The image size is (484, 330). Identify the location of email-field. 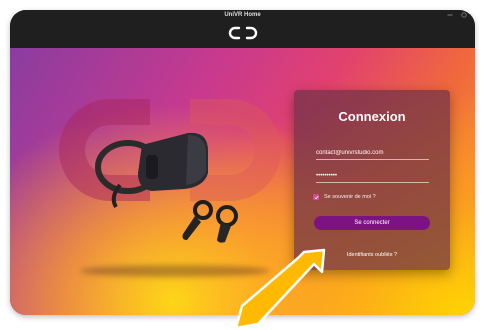
(372, 153).